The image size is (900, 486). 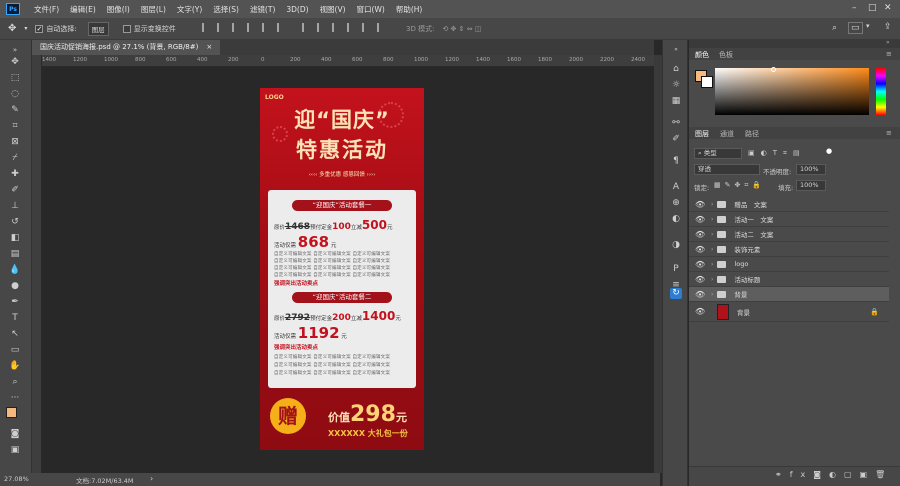 I want to click on layer-row: 👁 › 活动标题, so click(x=789, y=279).